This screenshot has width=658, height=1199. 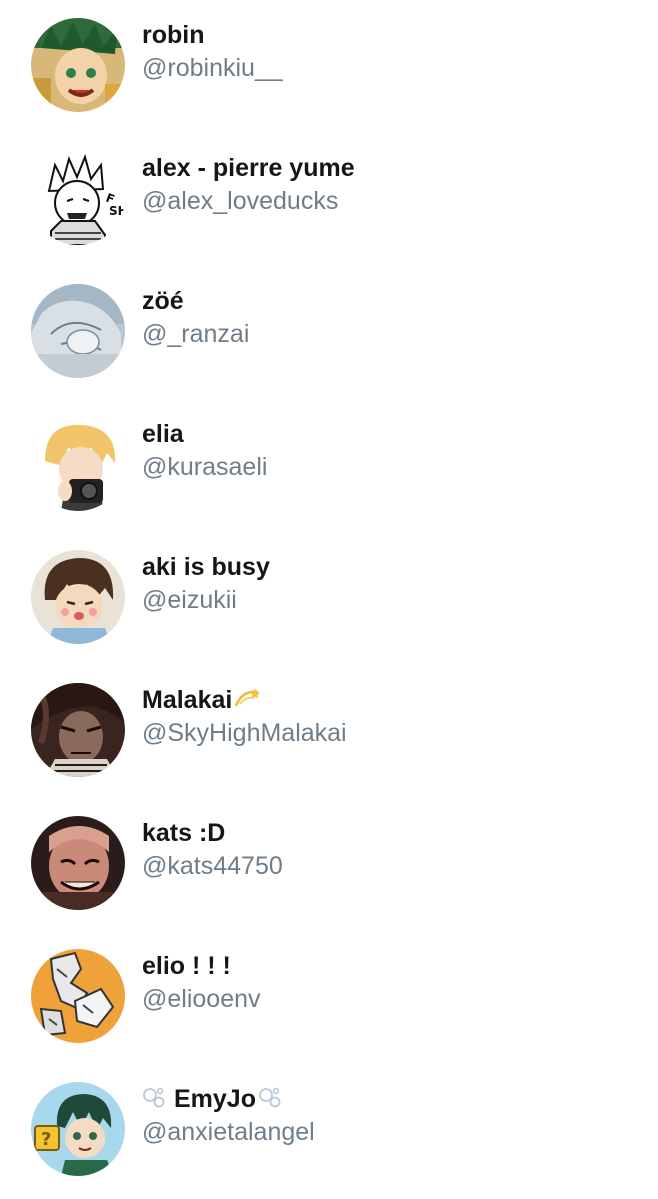 What do you see at coordinates (395, 434) in the screenshot?
I see `display-name: elia` at bounding box center [395, 434].